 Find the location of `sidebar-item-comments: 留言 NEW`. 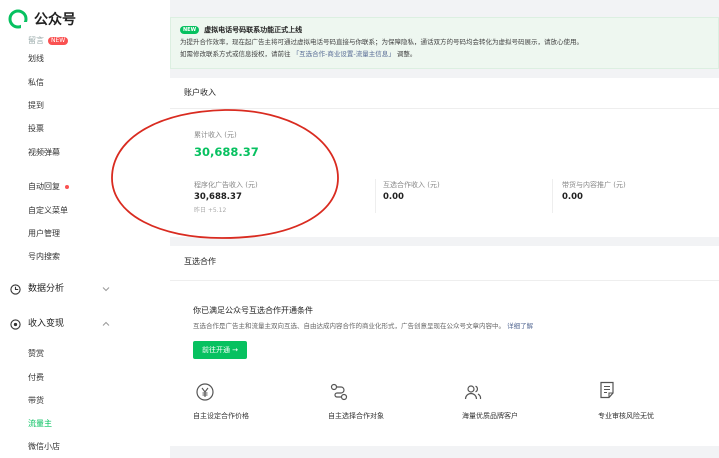

sidebar-item-comments: 留言 NEW is located at coordinates (48, 41).